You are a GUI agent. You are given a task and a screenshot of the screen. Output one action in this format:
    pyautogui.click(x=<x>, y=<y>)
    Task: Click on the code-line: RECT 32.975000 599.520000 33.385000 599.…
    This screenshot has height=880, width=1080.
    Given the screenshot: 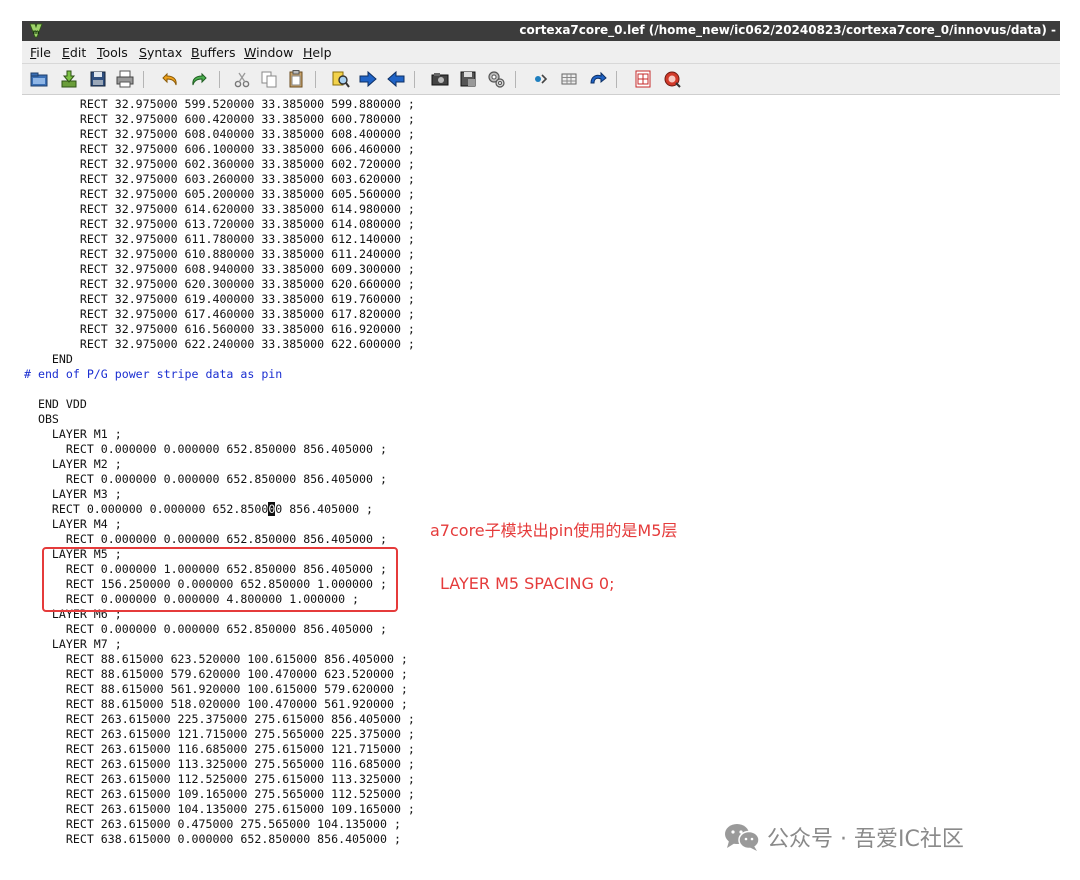 What is the action you would take?
    pyautogui.click(x=219, y=104)
    